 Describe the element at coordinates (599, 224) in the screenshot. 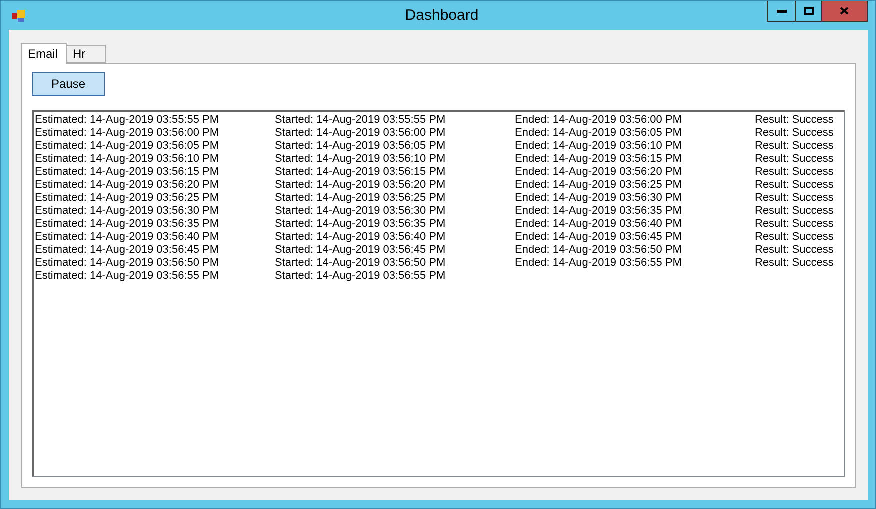

I see `log-entry: Ended: 14-Aug-2019 03:56:40 PM` at that location.